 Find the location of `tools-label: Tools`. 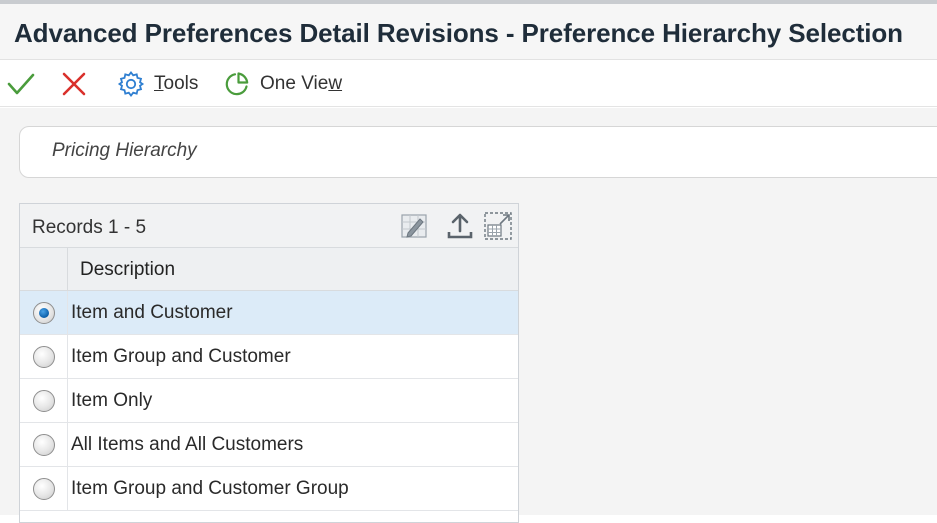

tools-label: Tools is located at coordinates (176, 83).